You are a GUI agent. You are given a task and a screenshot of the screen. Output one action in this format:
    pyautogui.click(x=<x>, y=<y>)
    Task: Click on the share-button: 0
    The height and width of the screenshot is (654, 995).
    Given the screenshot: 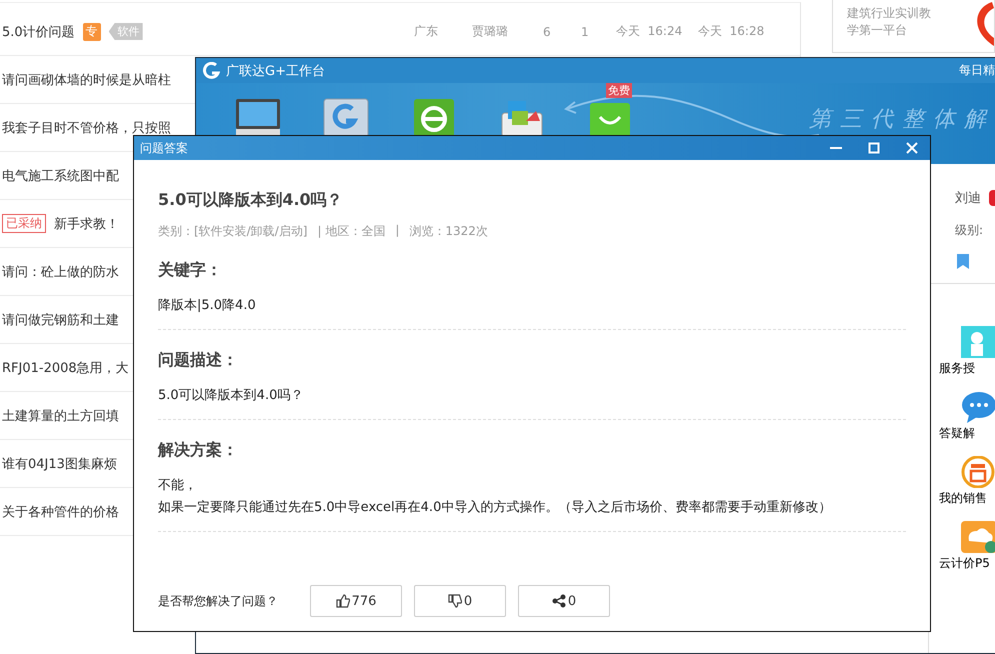 What is the action you would take?
    pyautogui.click(x=564, y=601)
    